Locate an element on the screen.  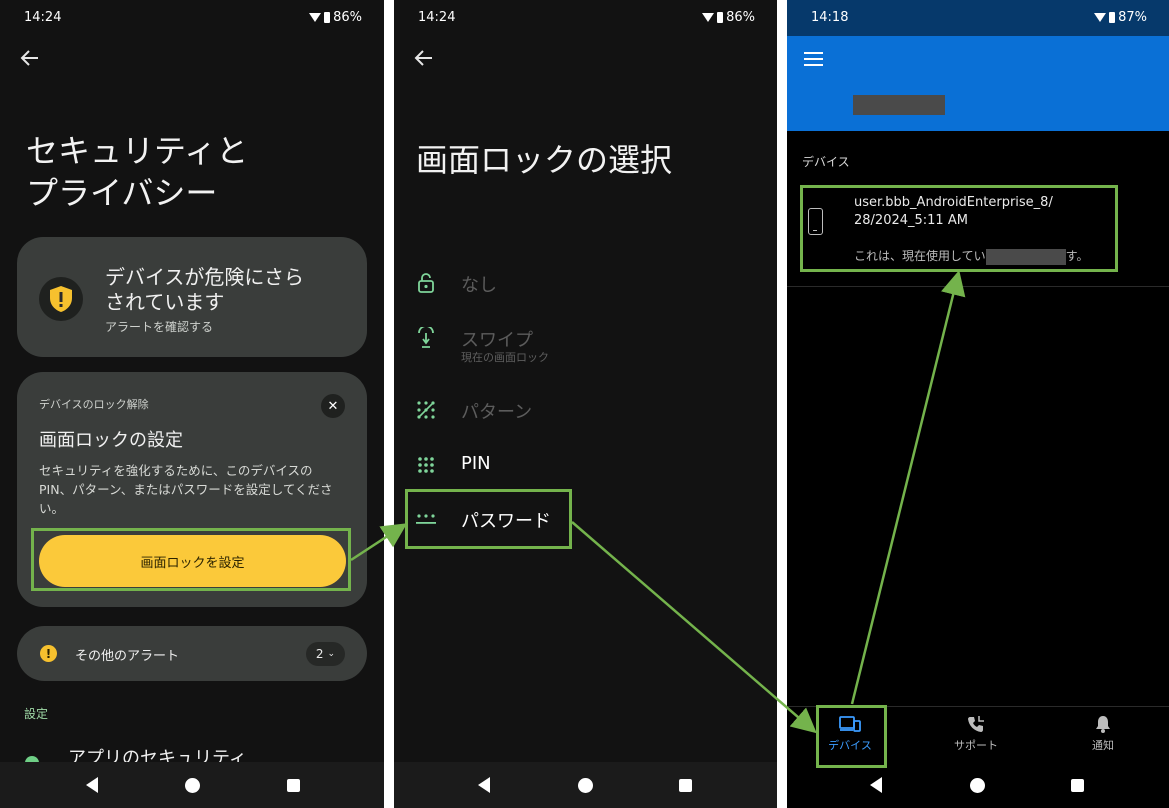
pattern-icon is located at coordinates (426, 410).